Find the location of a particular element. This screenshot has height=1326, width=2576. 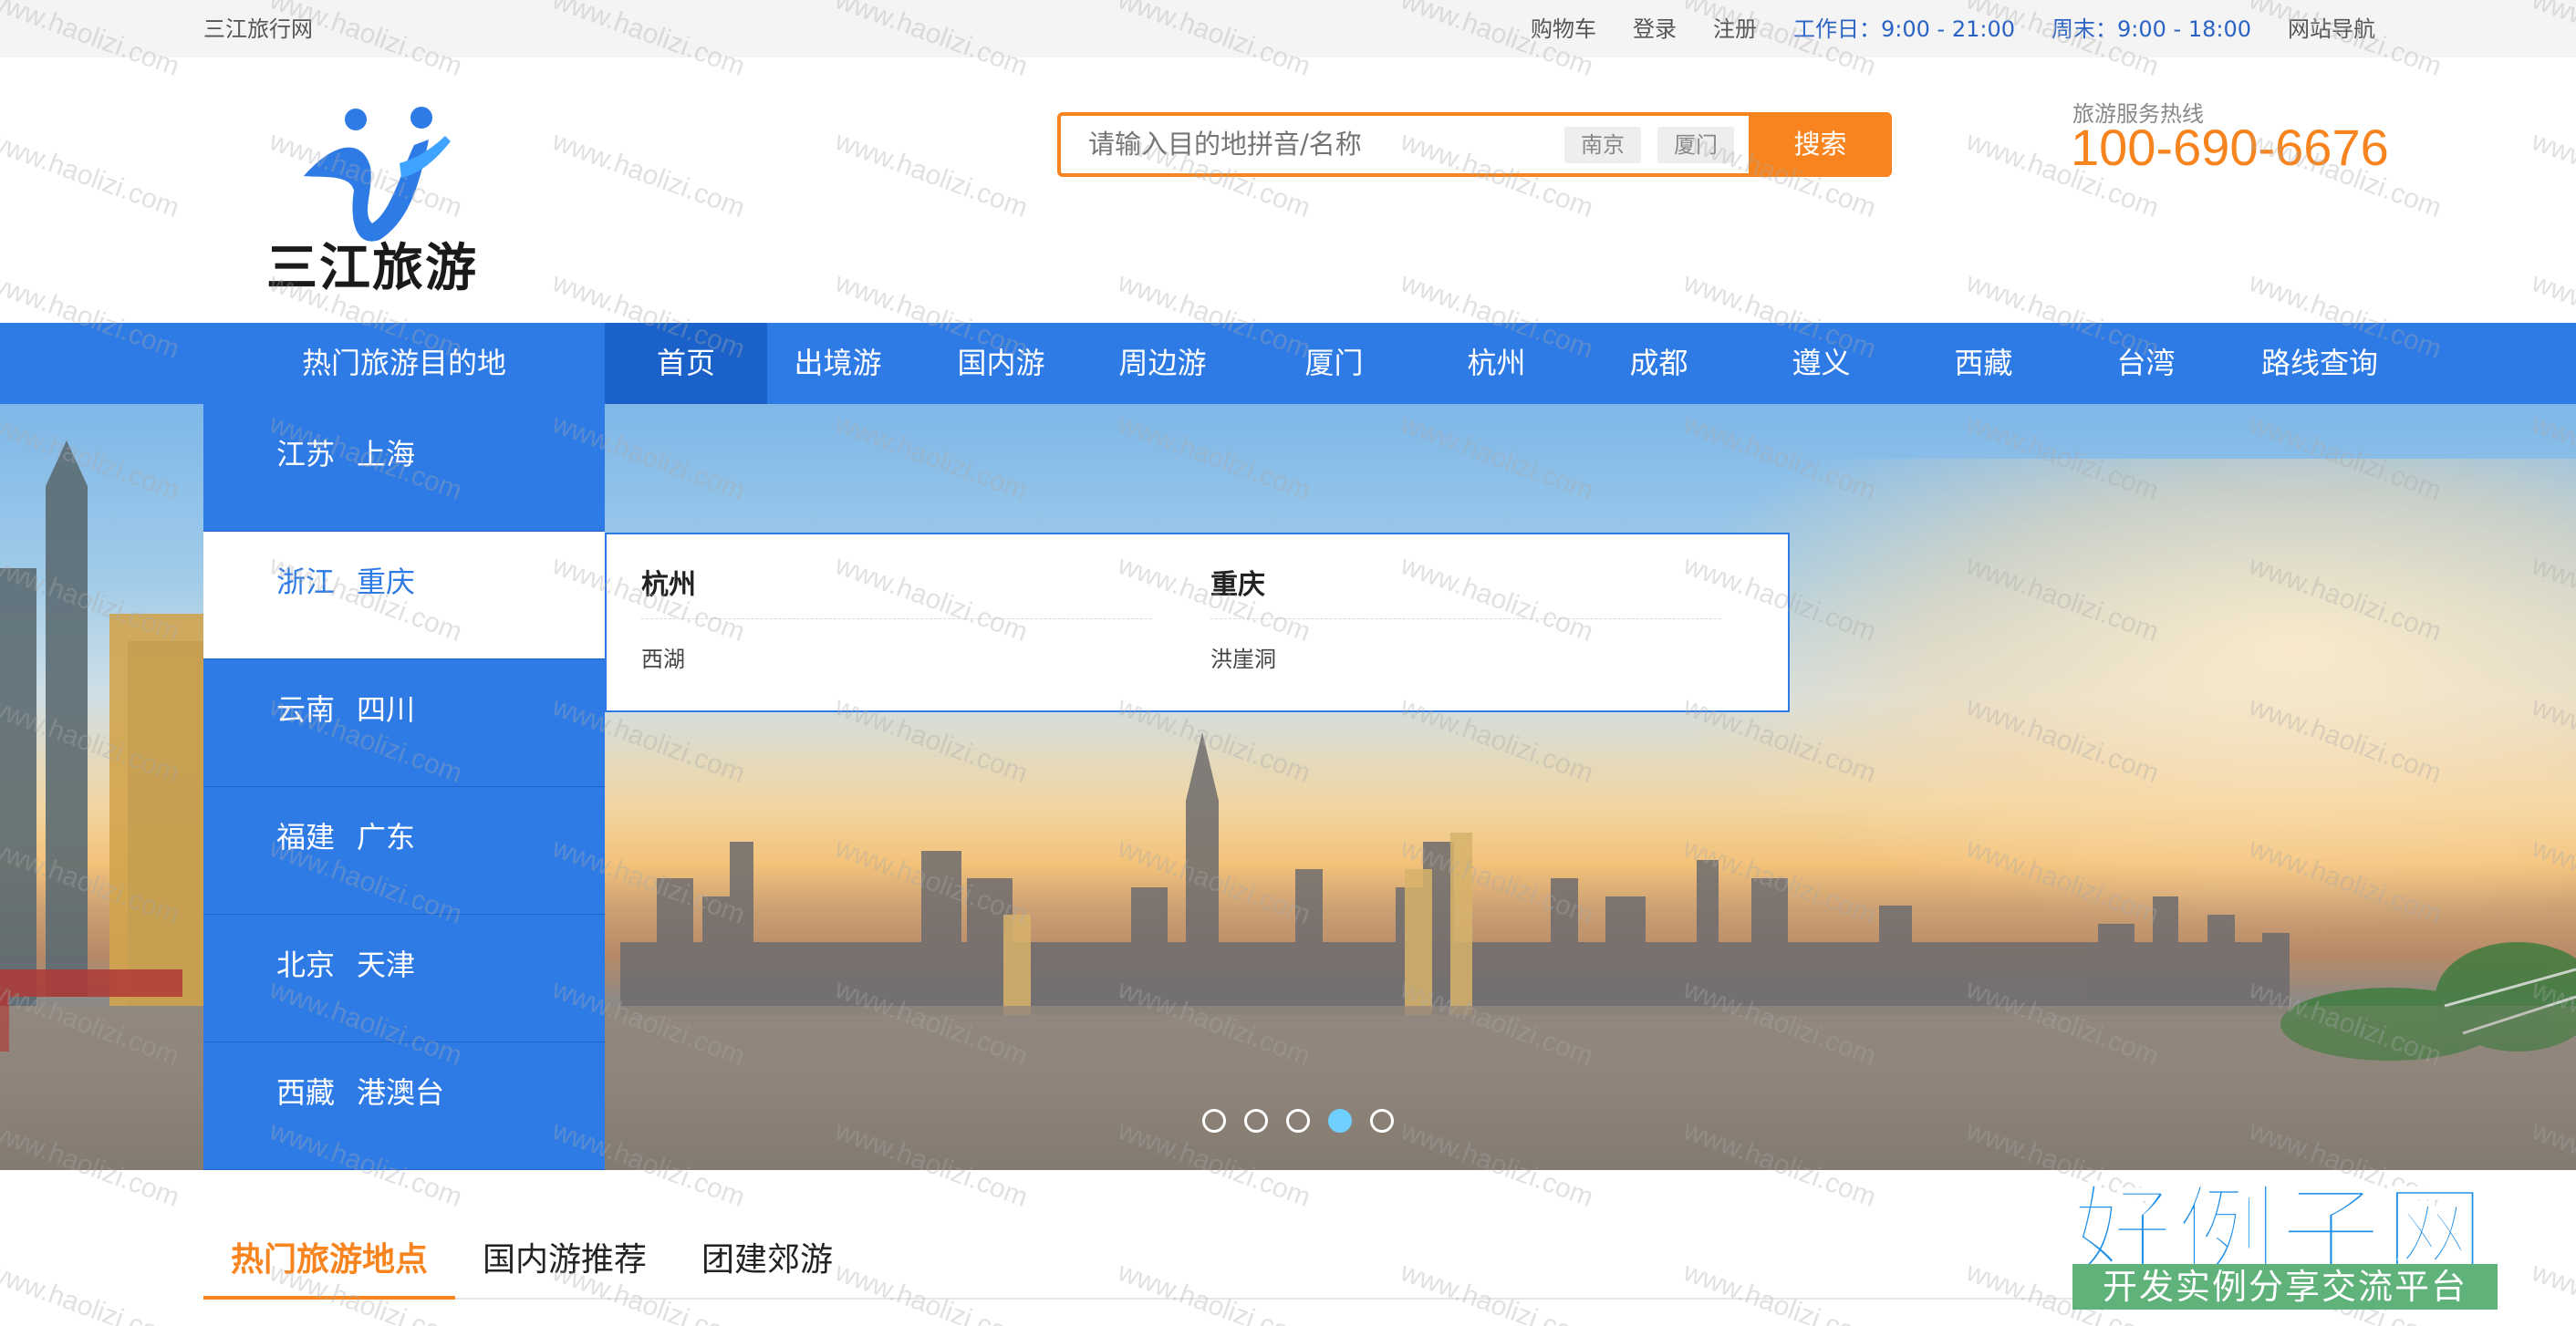

dropdown-column: 杭州 西湖 is located at coordinates (897, 617).